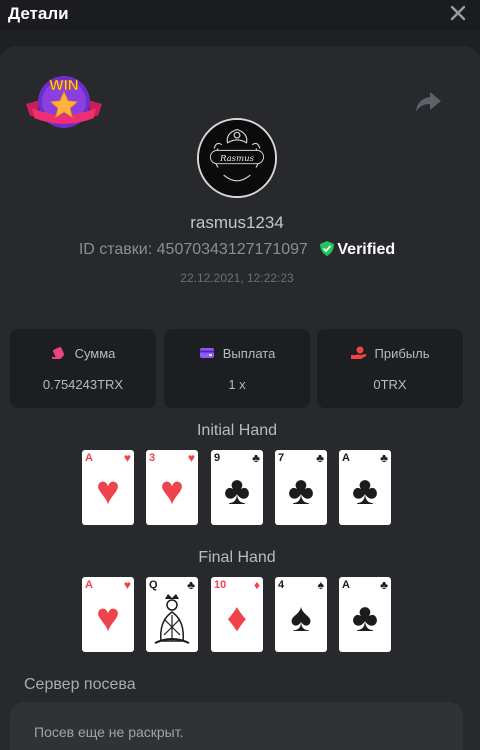 This screenshot has width=480, height=750. I want to click on stat-amount-header: Сумма, so click(83, 353).